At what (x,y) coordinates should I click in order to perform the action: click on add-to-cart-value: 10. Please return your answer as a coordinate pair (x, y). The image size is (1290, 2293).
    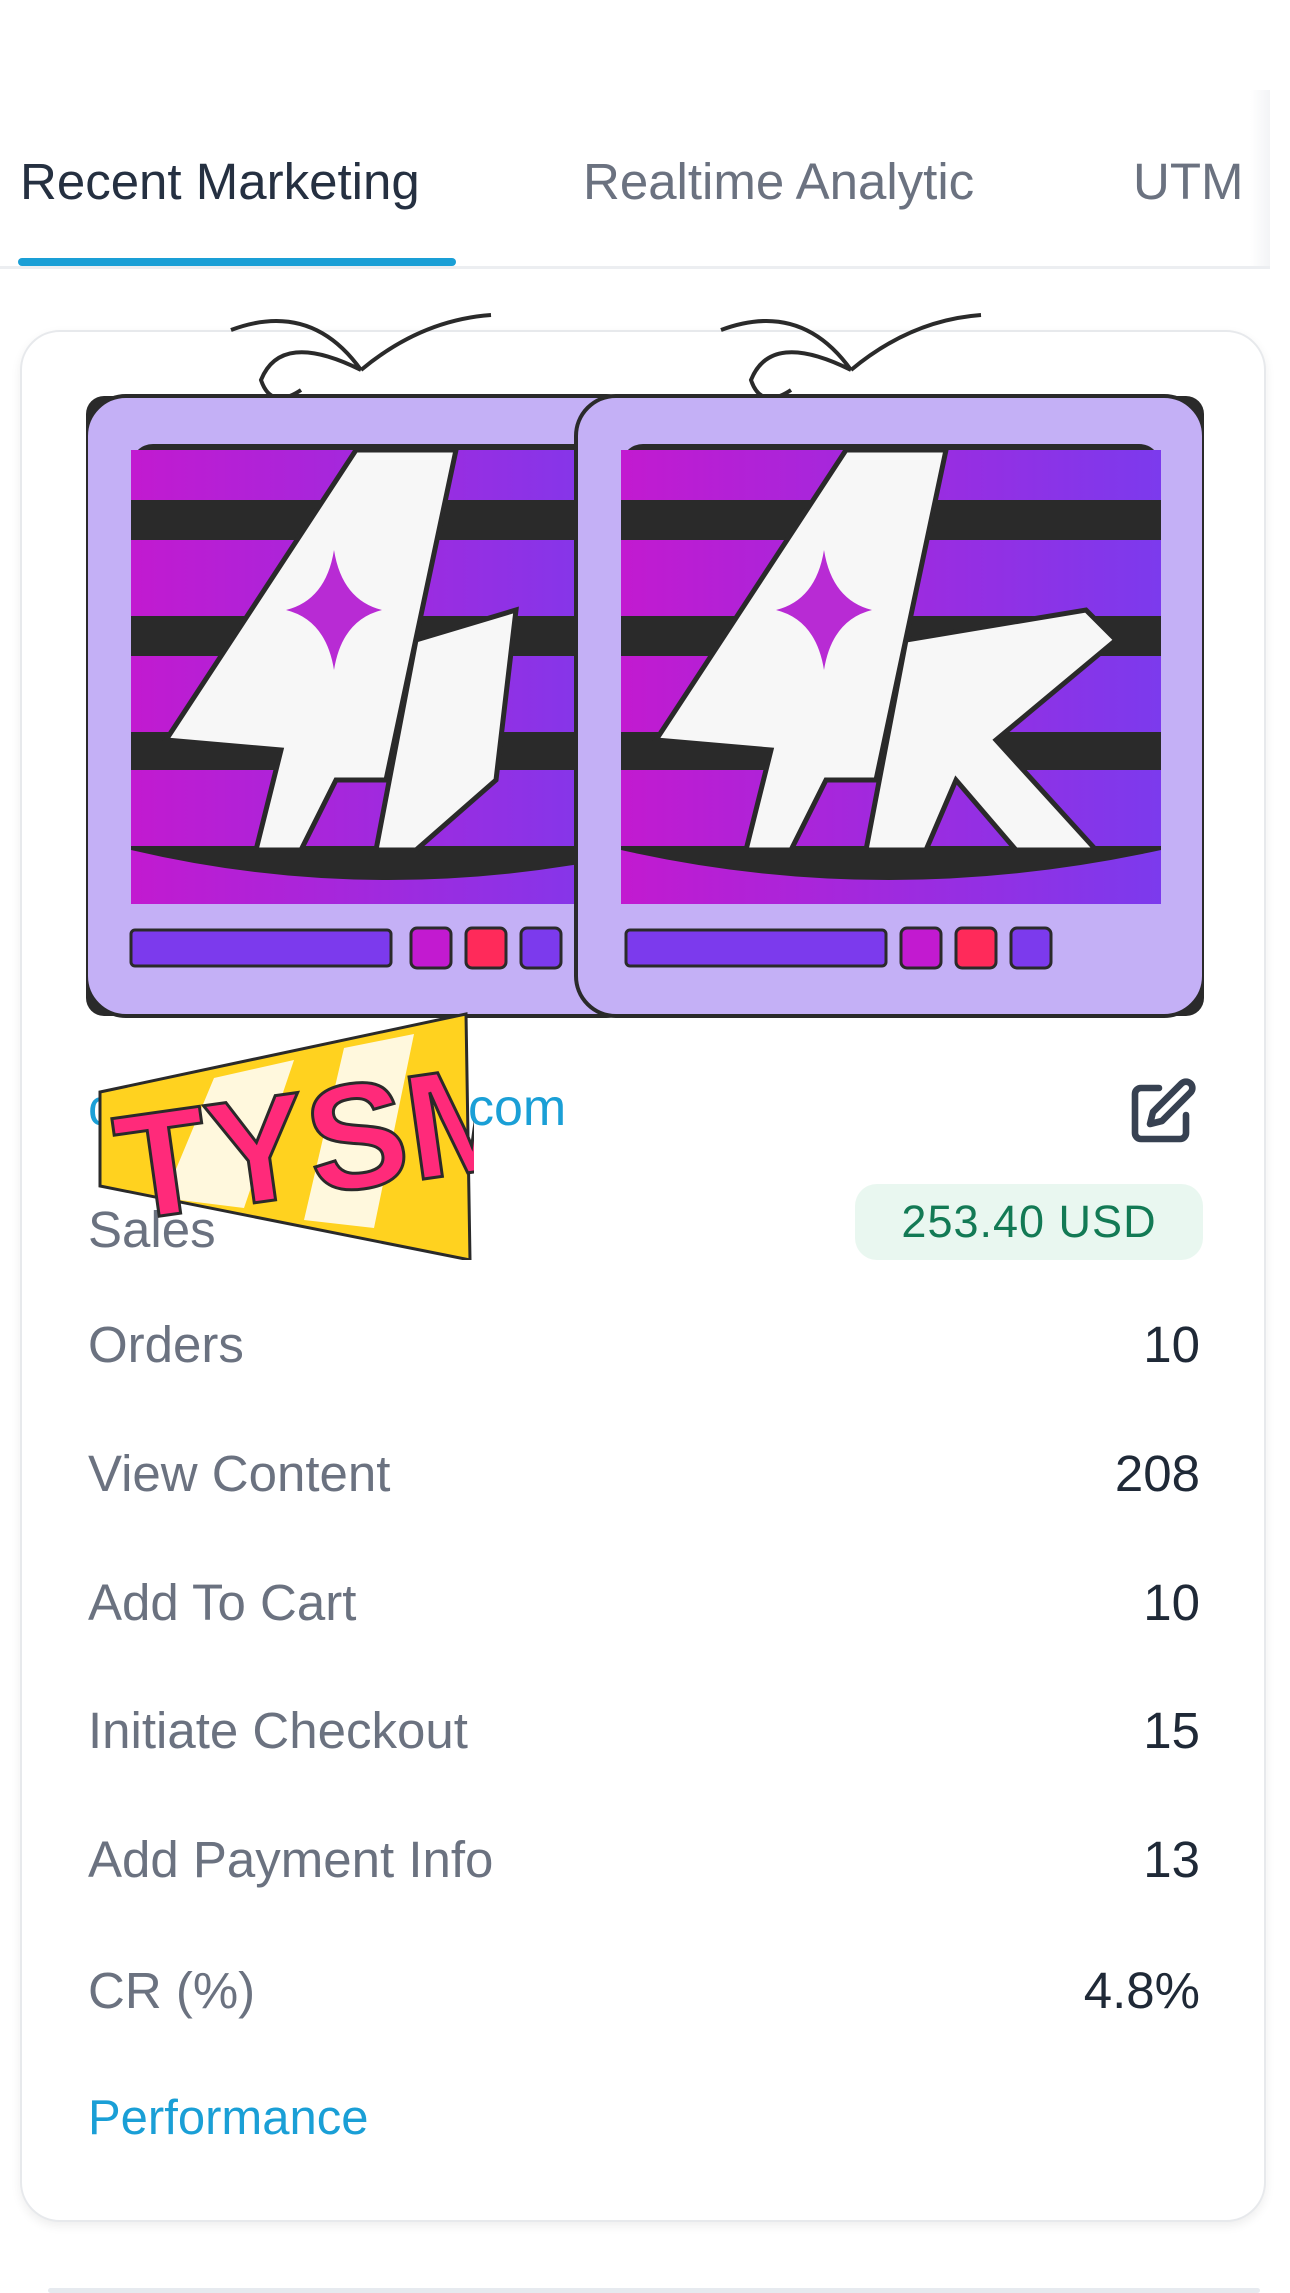
    Looking at the image, I should click on (1171, 1602).